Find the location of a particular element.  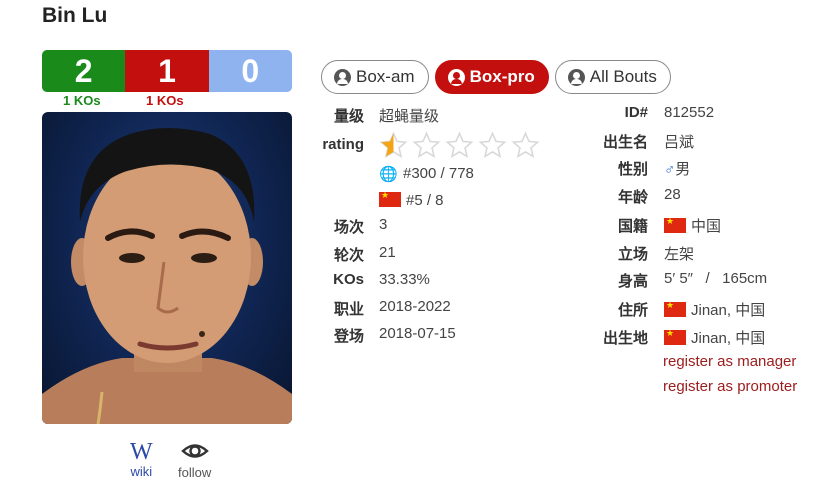

world-rank-value: #300 / 778 is located at coordinates (438, 173).